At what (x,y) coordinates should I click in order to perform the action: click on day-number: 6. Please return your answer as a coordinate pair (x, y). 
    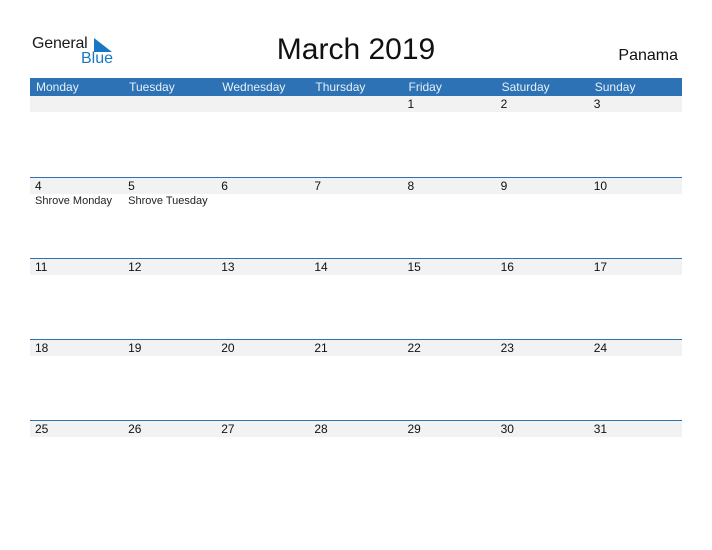
    Looking at the image, I should click on (224, 186).